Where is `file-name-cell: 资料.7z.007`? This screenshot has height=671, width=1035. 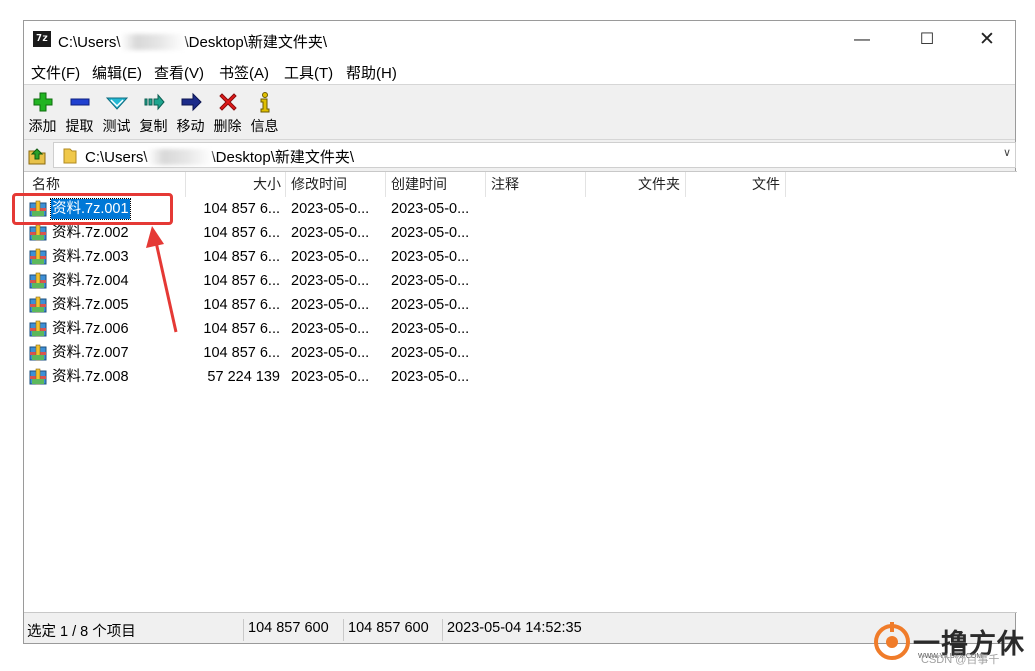
file-name-cell: 资料.7z.007 is located at coordinates (104, 353).